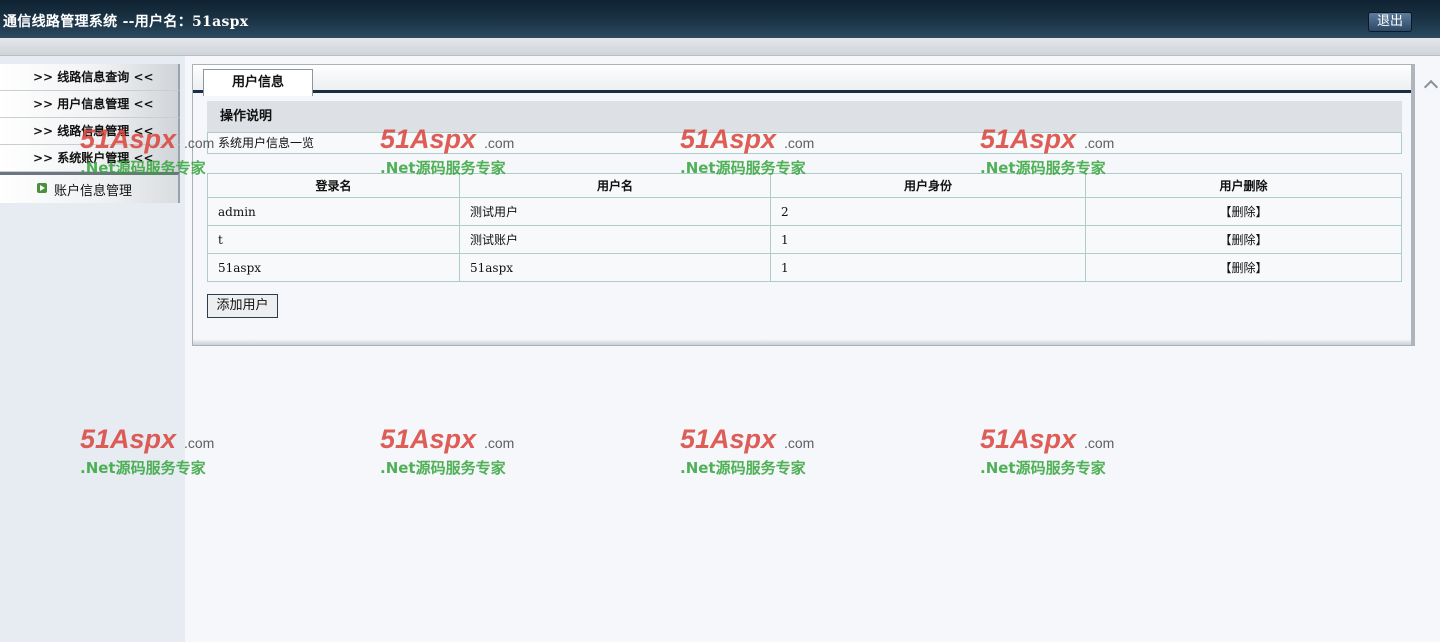 This screenshot has width=1440, height=642. I want to click on column-header-name: 用户名, so click(615, 185).